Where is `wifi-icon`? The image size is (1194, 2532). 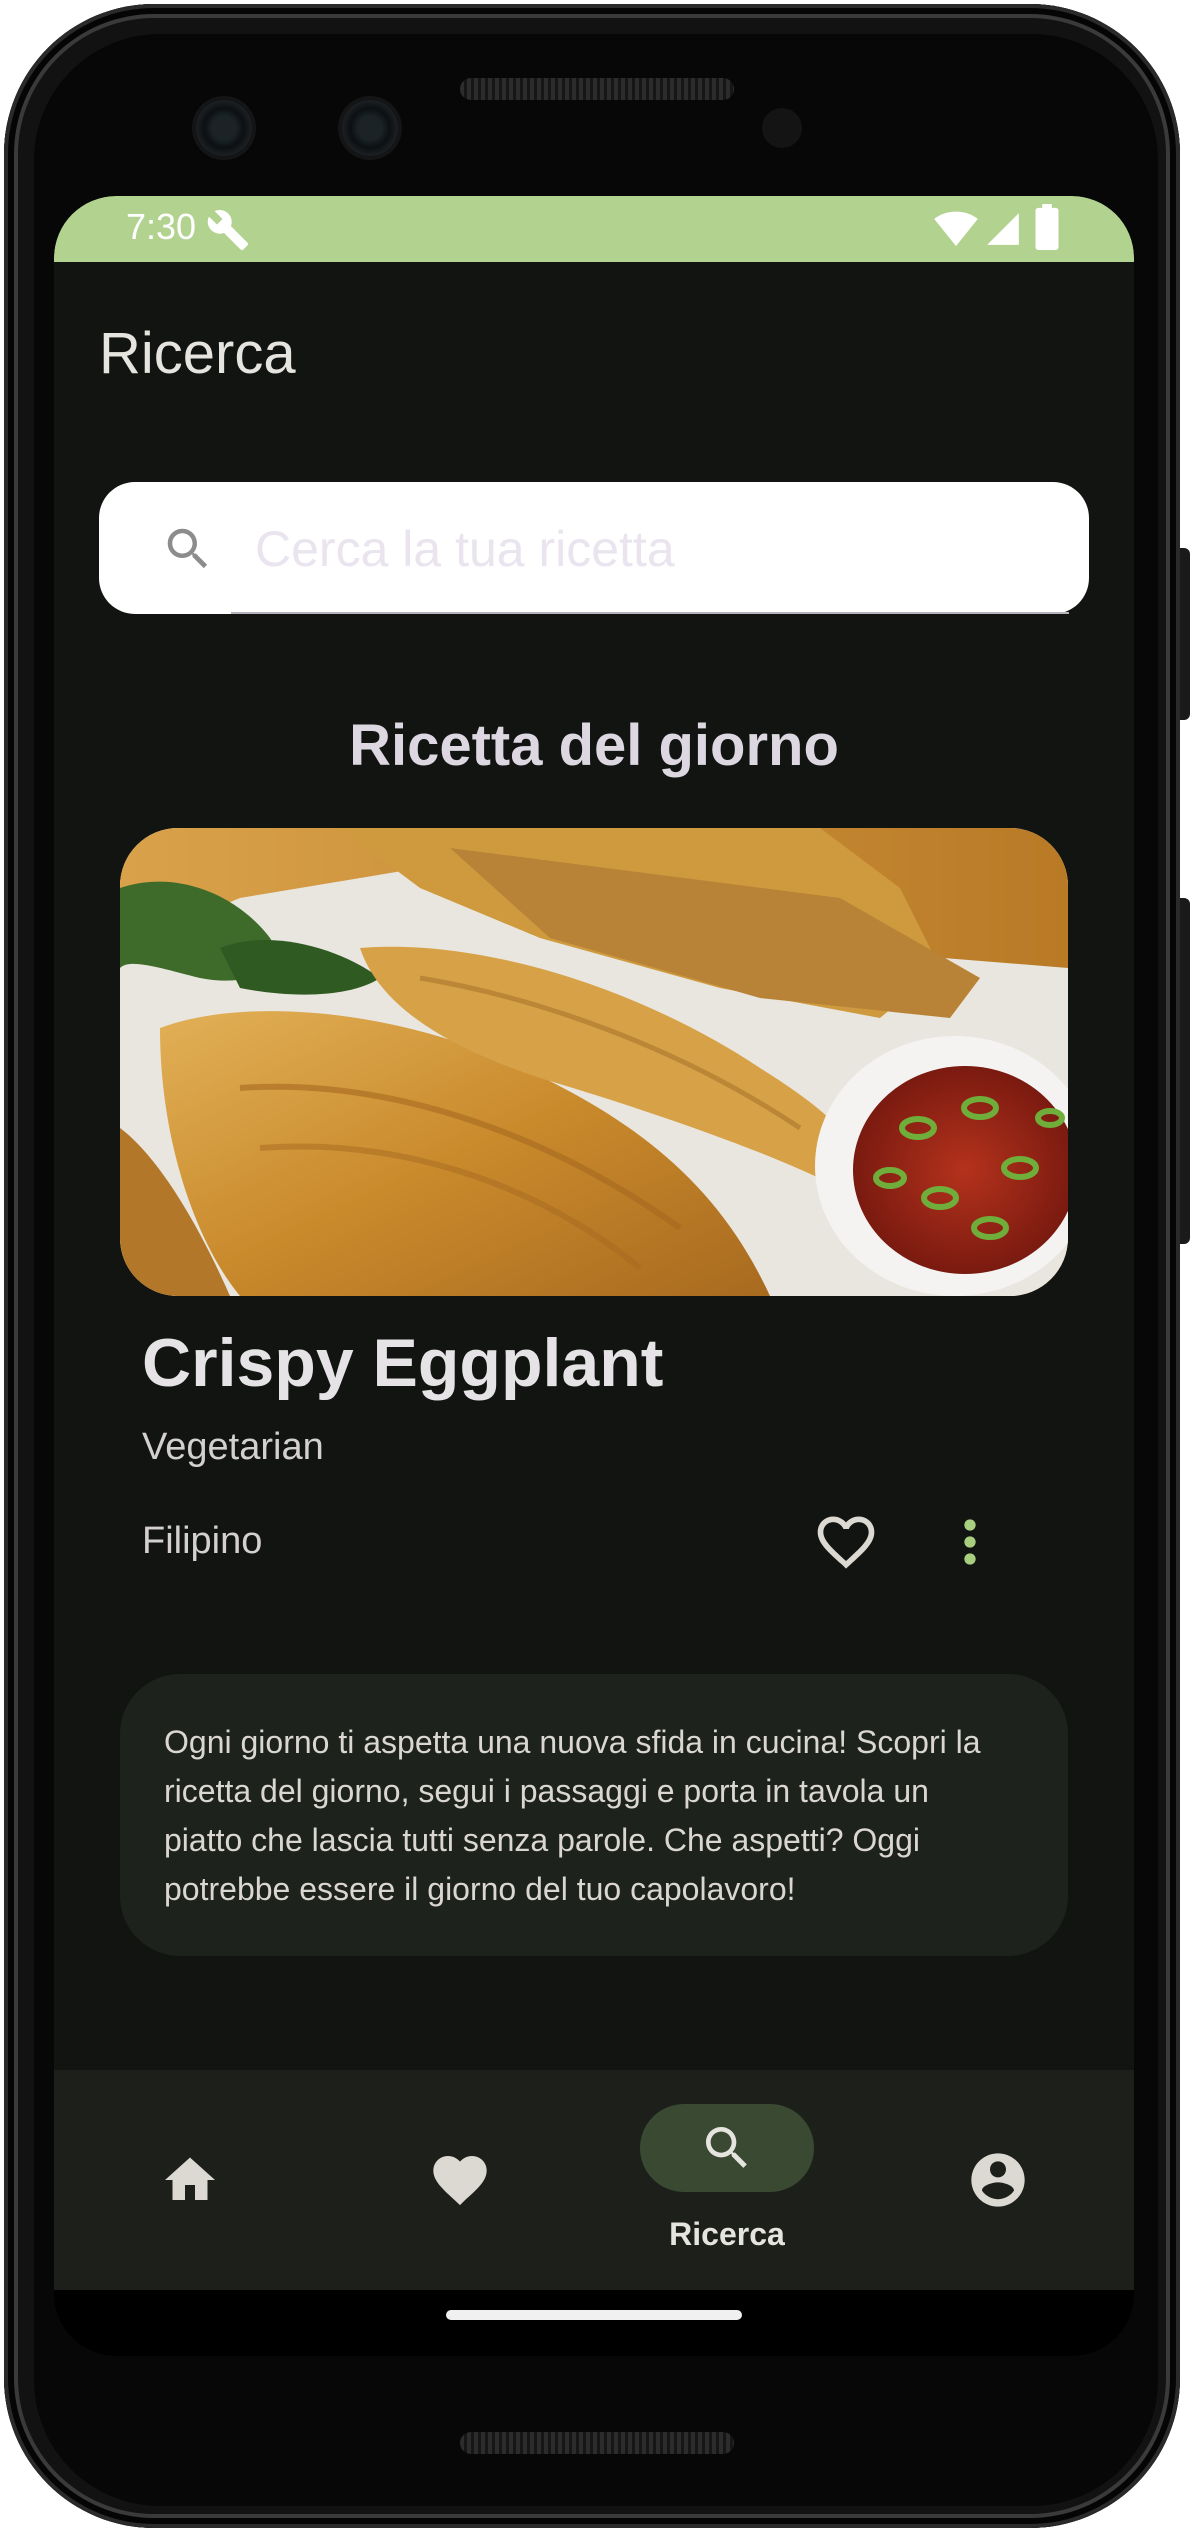 wifi-icon is located at coordinates (956, 230).